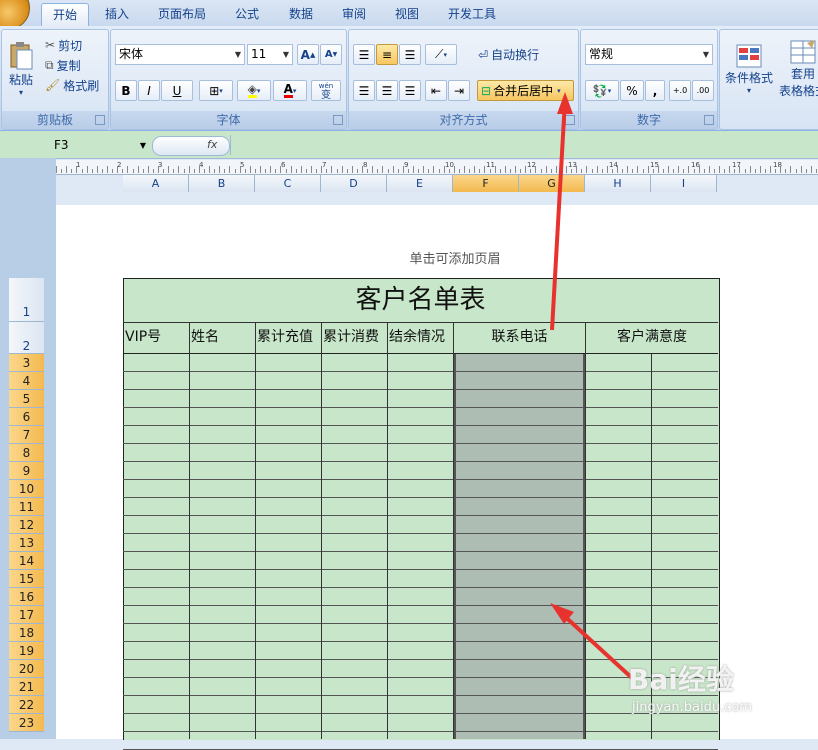 The width and height of the screenshot is (818, 750). I want to click on tab-page-layout: 页面布局, so click(182, 14).